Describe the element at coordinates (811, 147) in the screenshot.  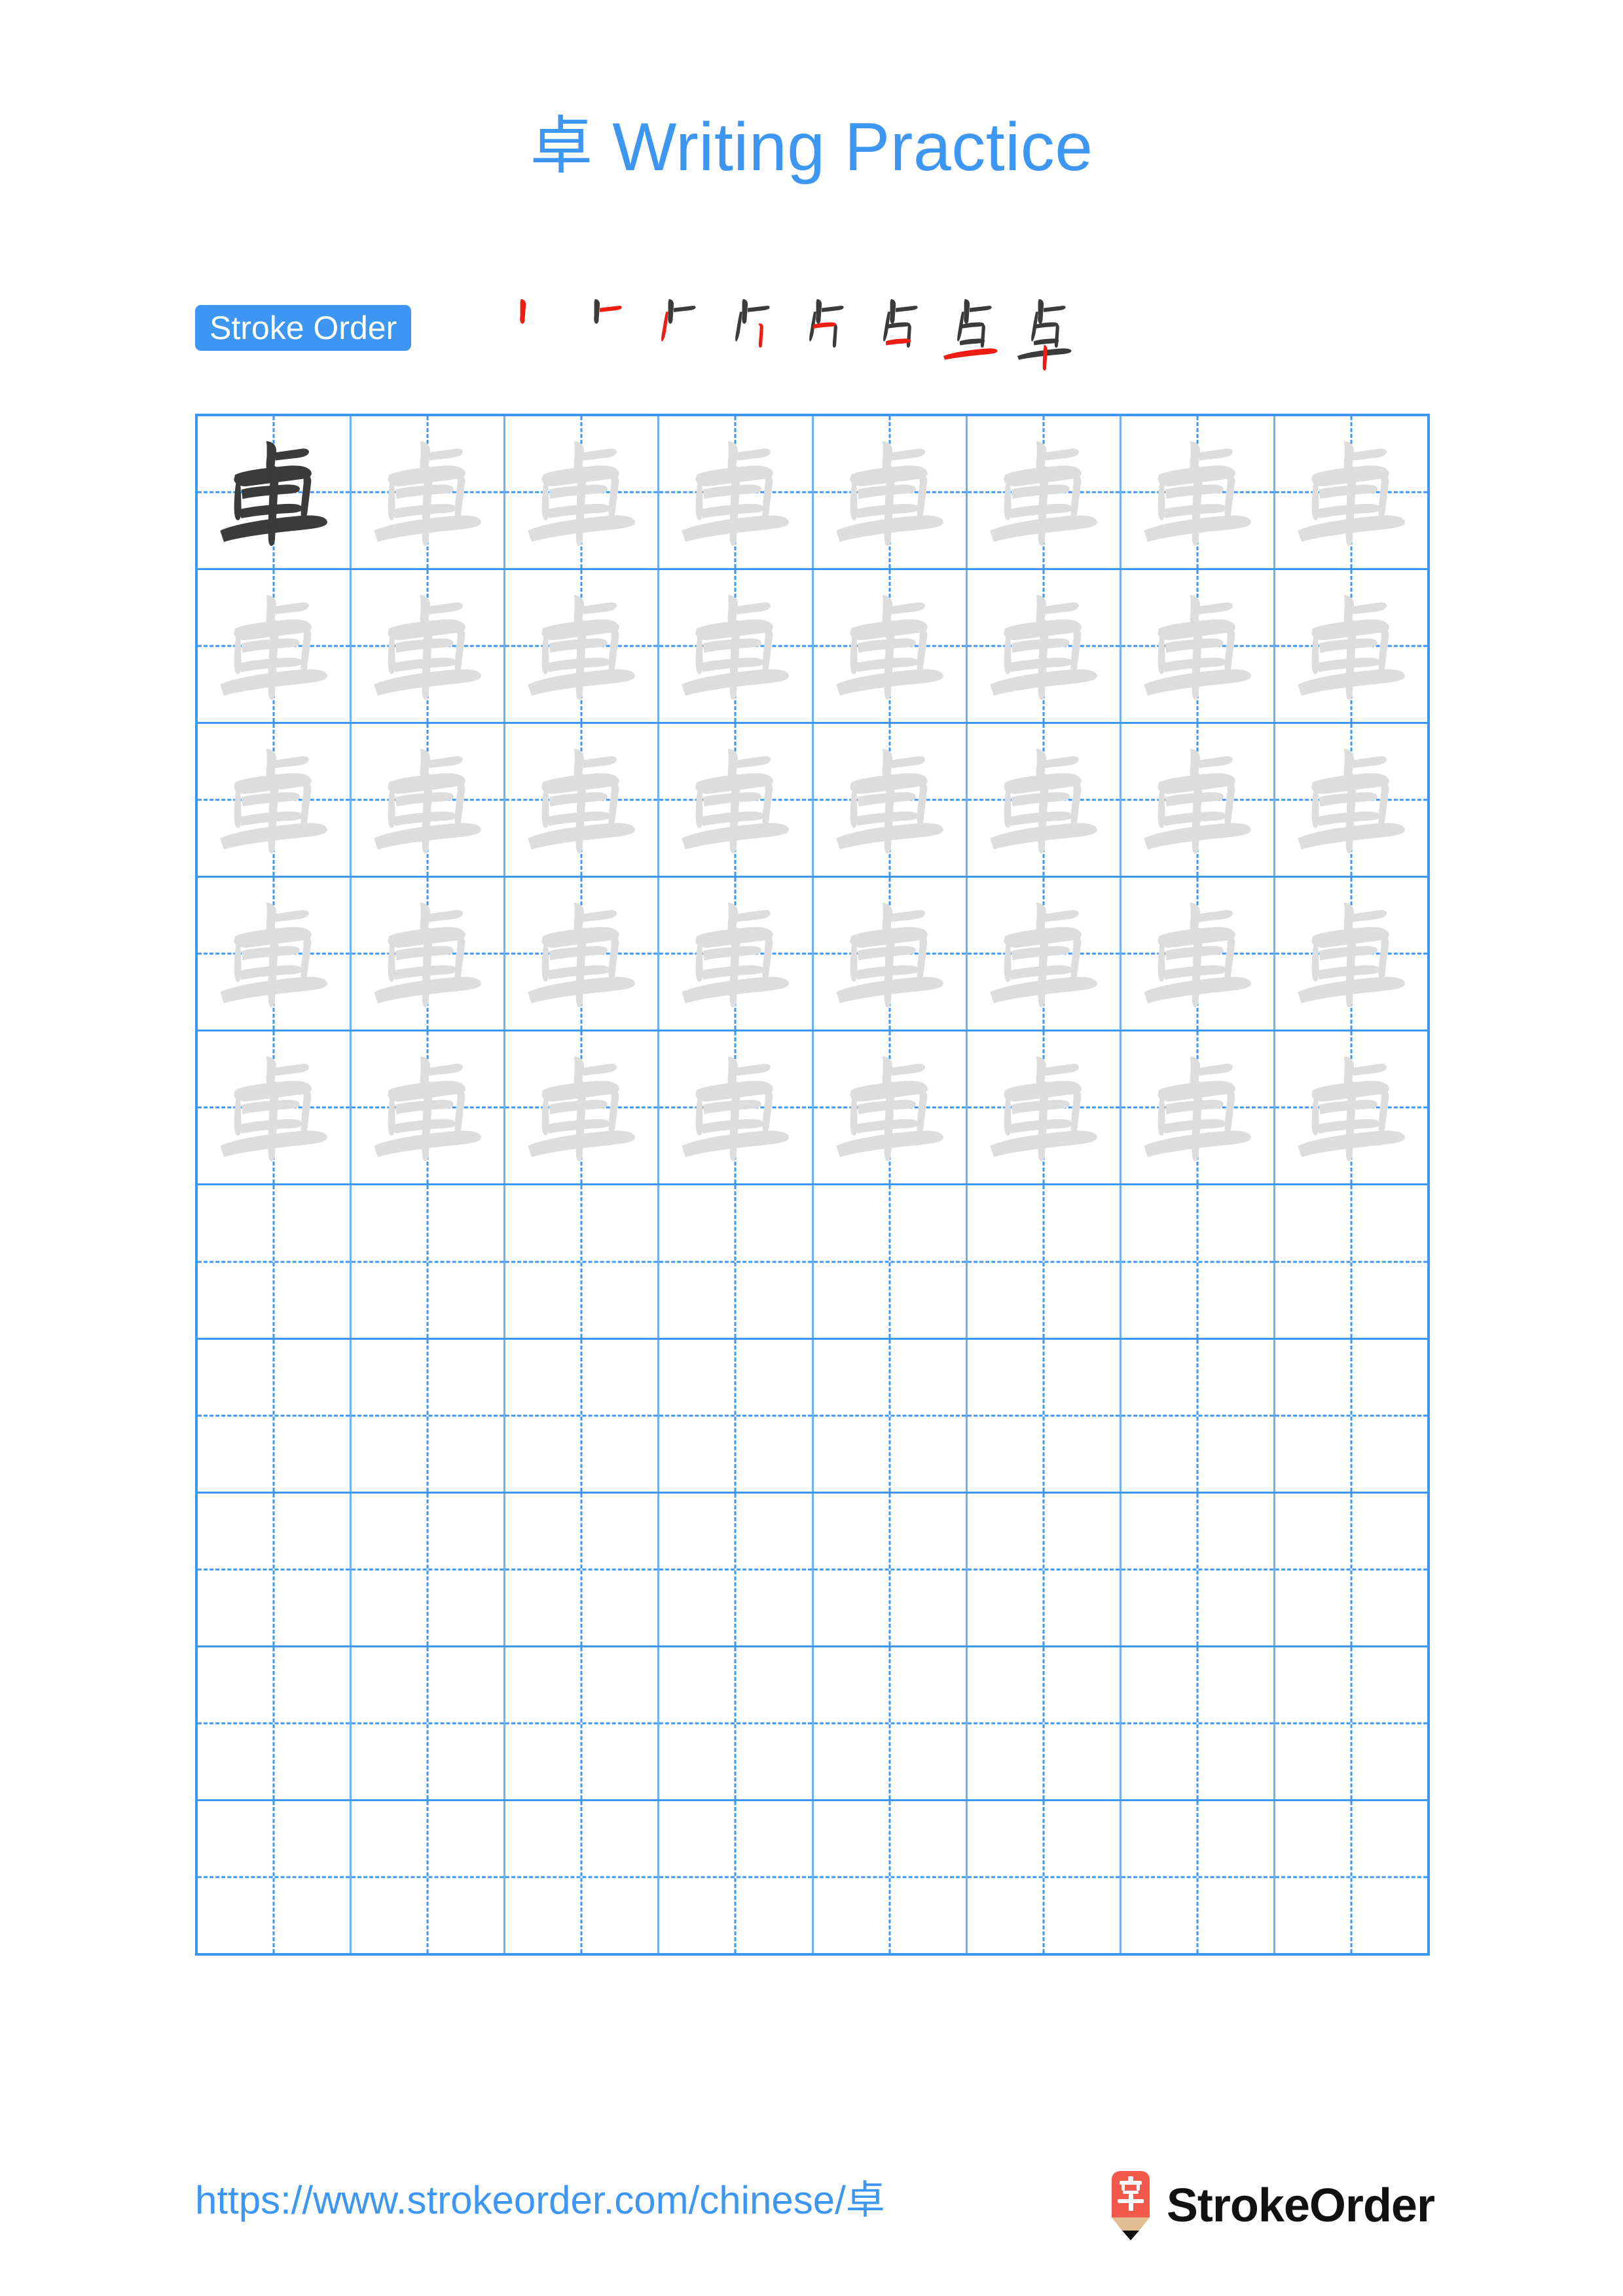
I see `page-title: 卓 Writing Practice` at that location.